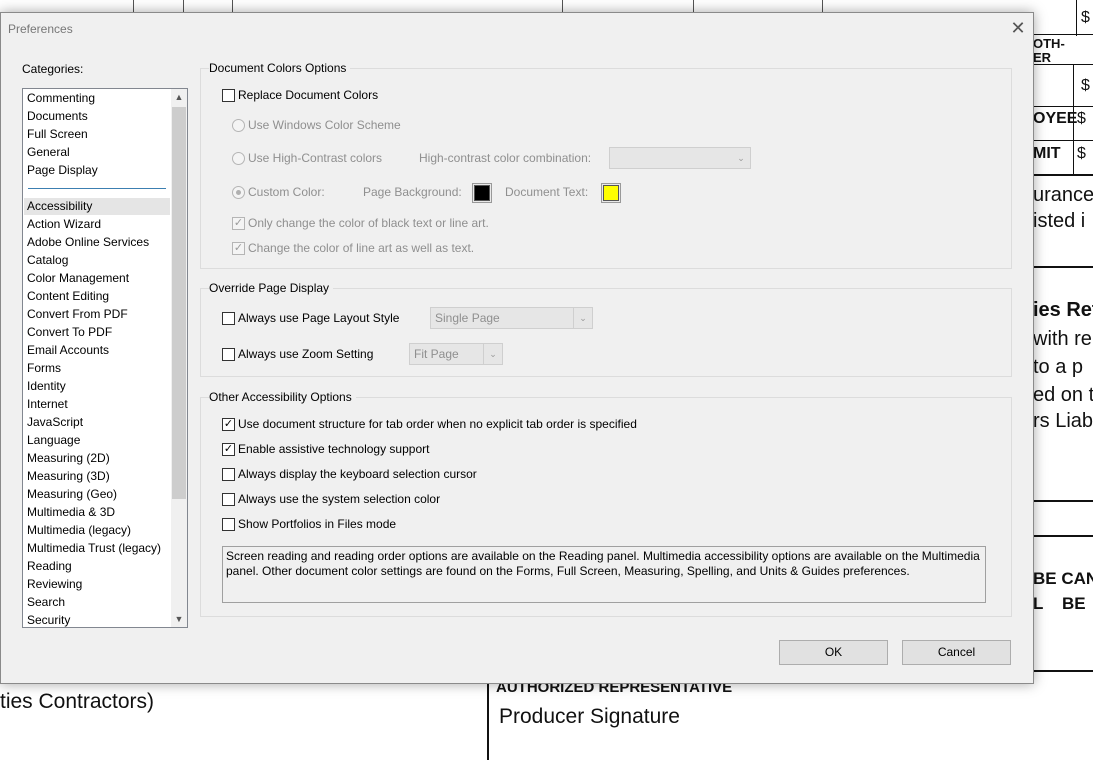 The width and height of the screenshot is (1093, 760). I want to click on category-item: Adobe Online Services, so click(88, 242).